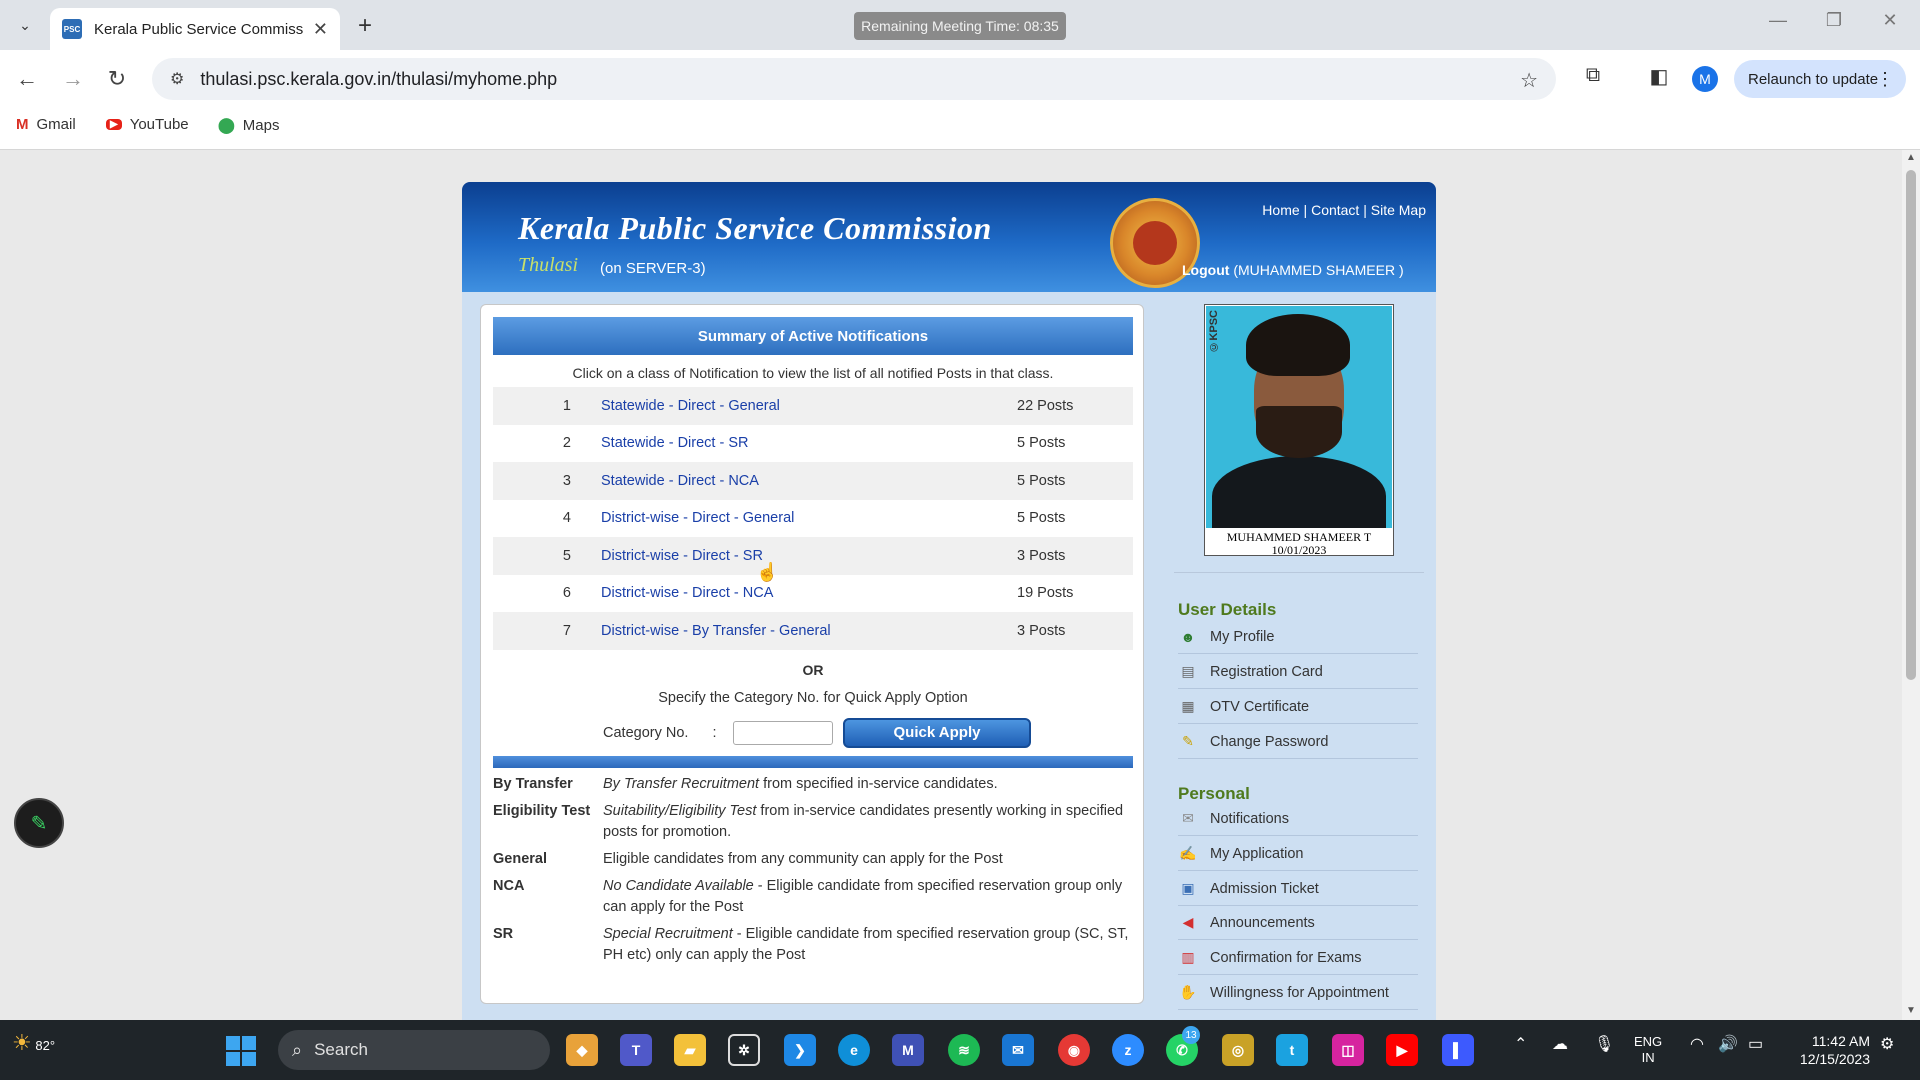  What do you see at coordinates (27, 79) in the screenshot?
I see `back-icon: ←` at bounding box center [27, 79].